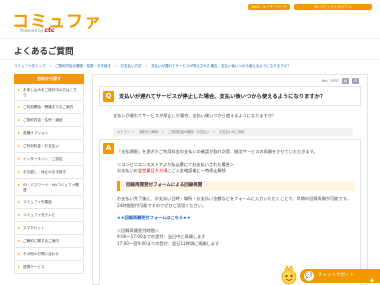 This screenshot has width=380, height=285. What do you see at coordinates (49, 228) in the screenshot?
I see `sidebar-item: スマホセット` at bounding box center [49, 228].